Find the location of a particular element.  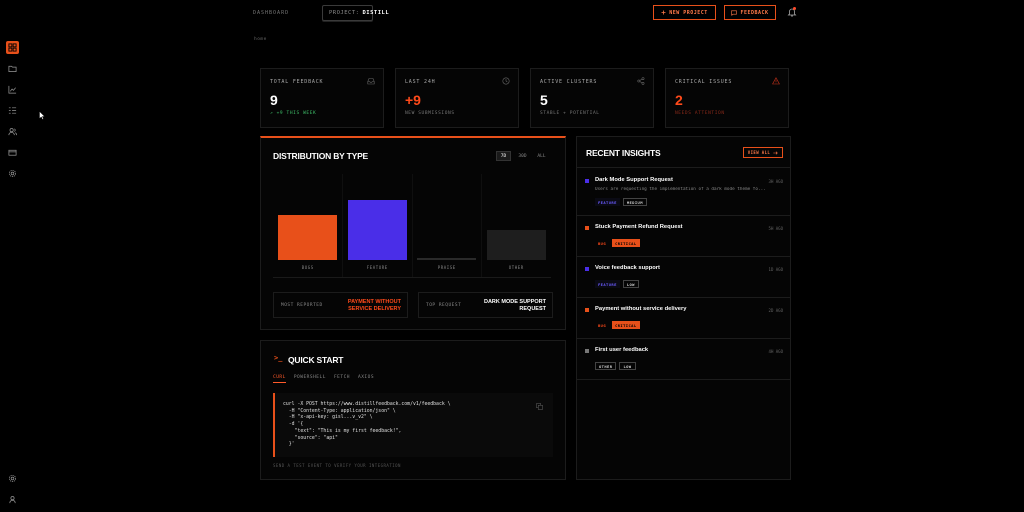

insight-title: Stuck Payment Refund Request is located at coordinates (639, 227).